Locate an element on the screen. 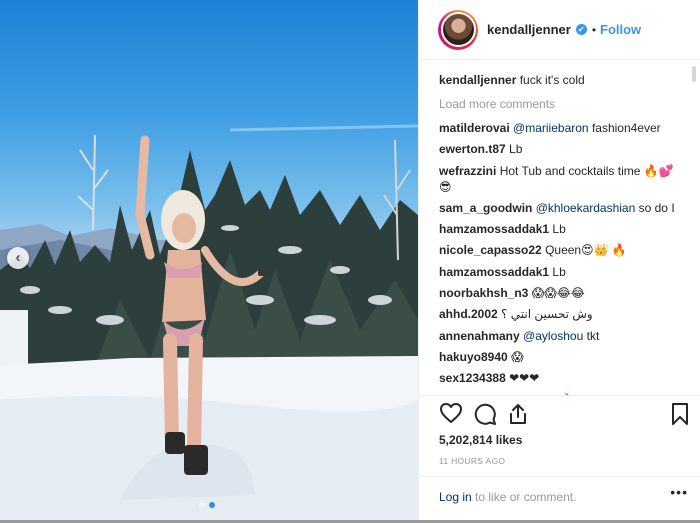 This screenshot has height=523, width=700. comment-item: ewerton.t87 Lb is located at coordinates (559, 149).